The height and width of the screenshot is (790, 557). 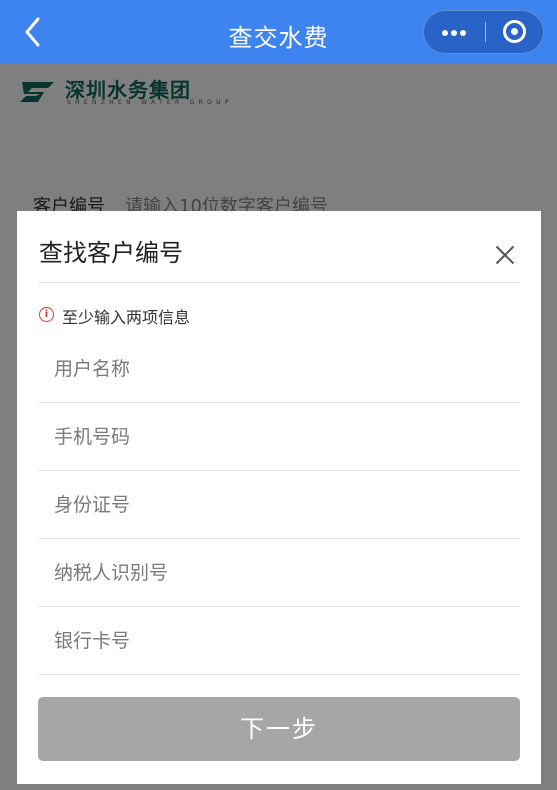 What do you see at coordinates (111, 253) in the screenshot?
I see `sheet-title: 查找客户编号` at bounding box center [111, 253].